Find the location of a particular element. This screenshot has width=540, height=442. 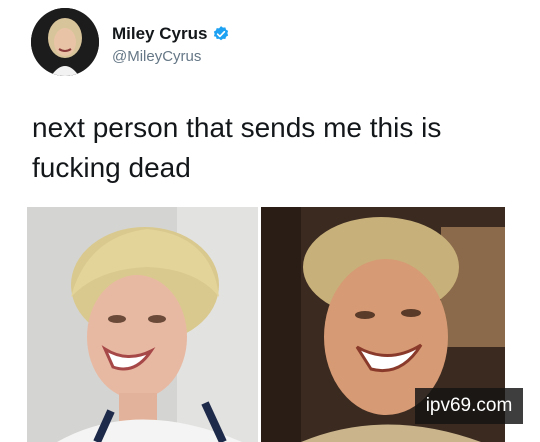

name-row: Miley Cyrus is located at coordinates (171, 34).